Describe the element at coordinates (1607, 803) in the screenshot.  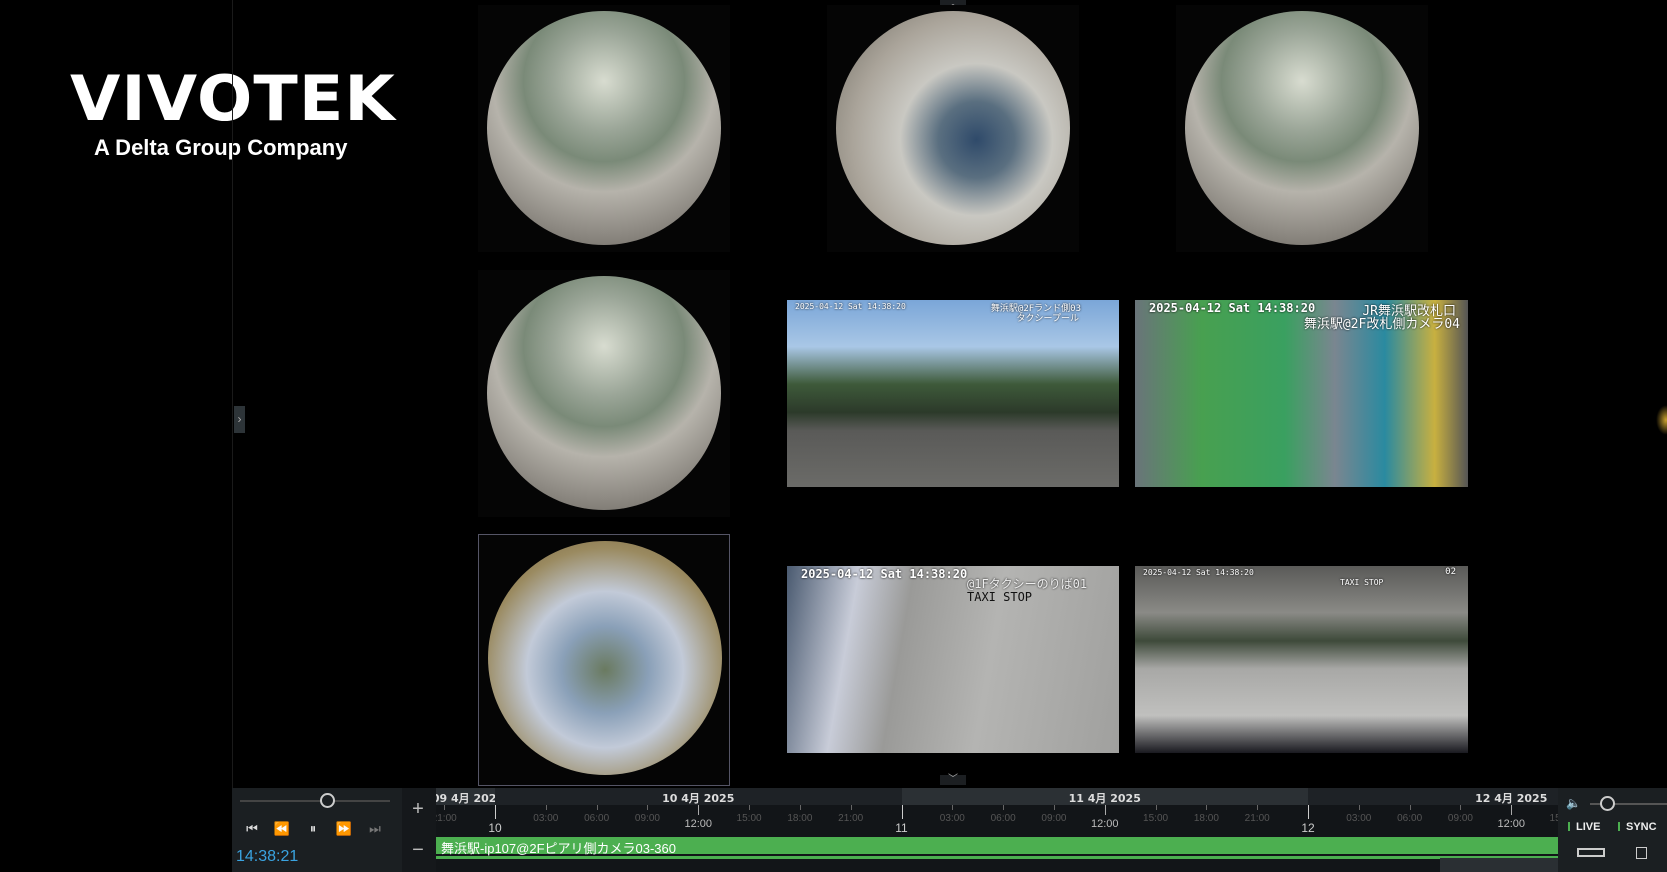
I see `volume-slider-handle` at that location.